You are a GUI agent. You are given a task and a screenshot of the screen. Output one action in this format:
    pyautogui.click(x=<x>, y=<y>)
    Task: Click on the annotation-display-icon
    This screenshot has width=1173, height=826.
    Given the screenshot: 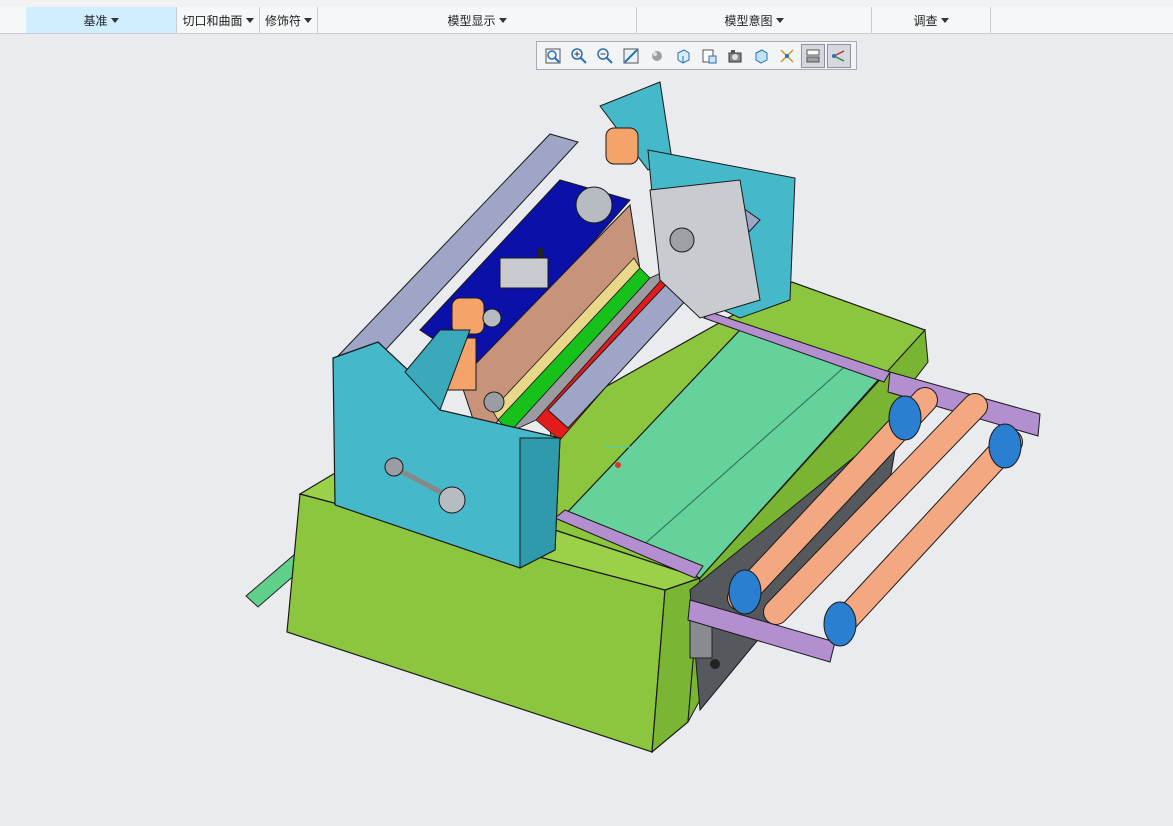 What is the action you would take?
    pyautogui.click(x=813, y=55)
    